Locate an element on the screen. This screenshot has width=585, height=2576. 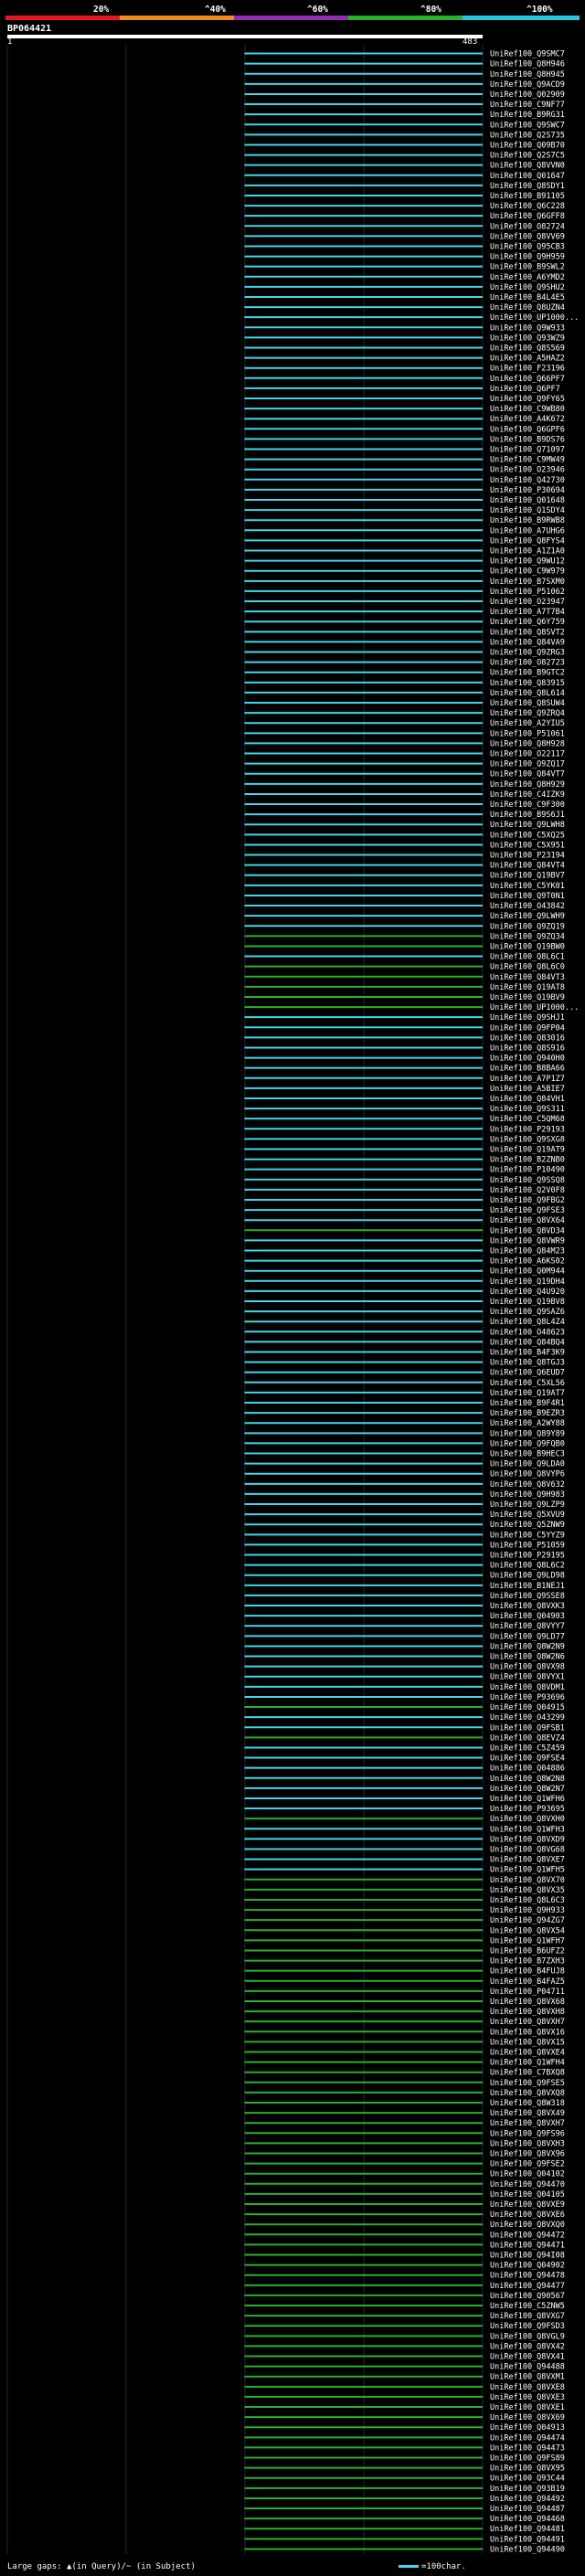
hit-label: UniRef100_Q8L6C0 is located at coordinates (528, 967).